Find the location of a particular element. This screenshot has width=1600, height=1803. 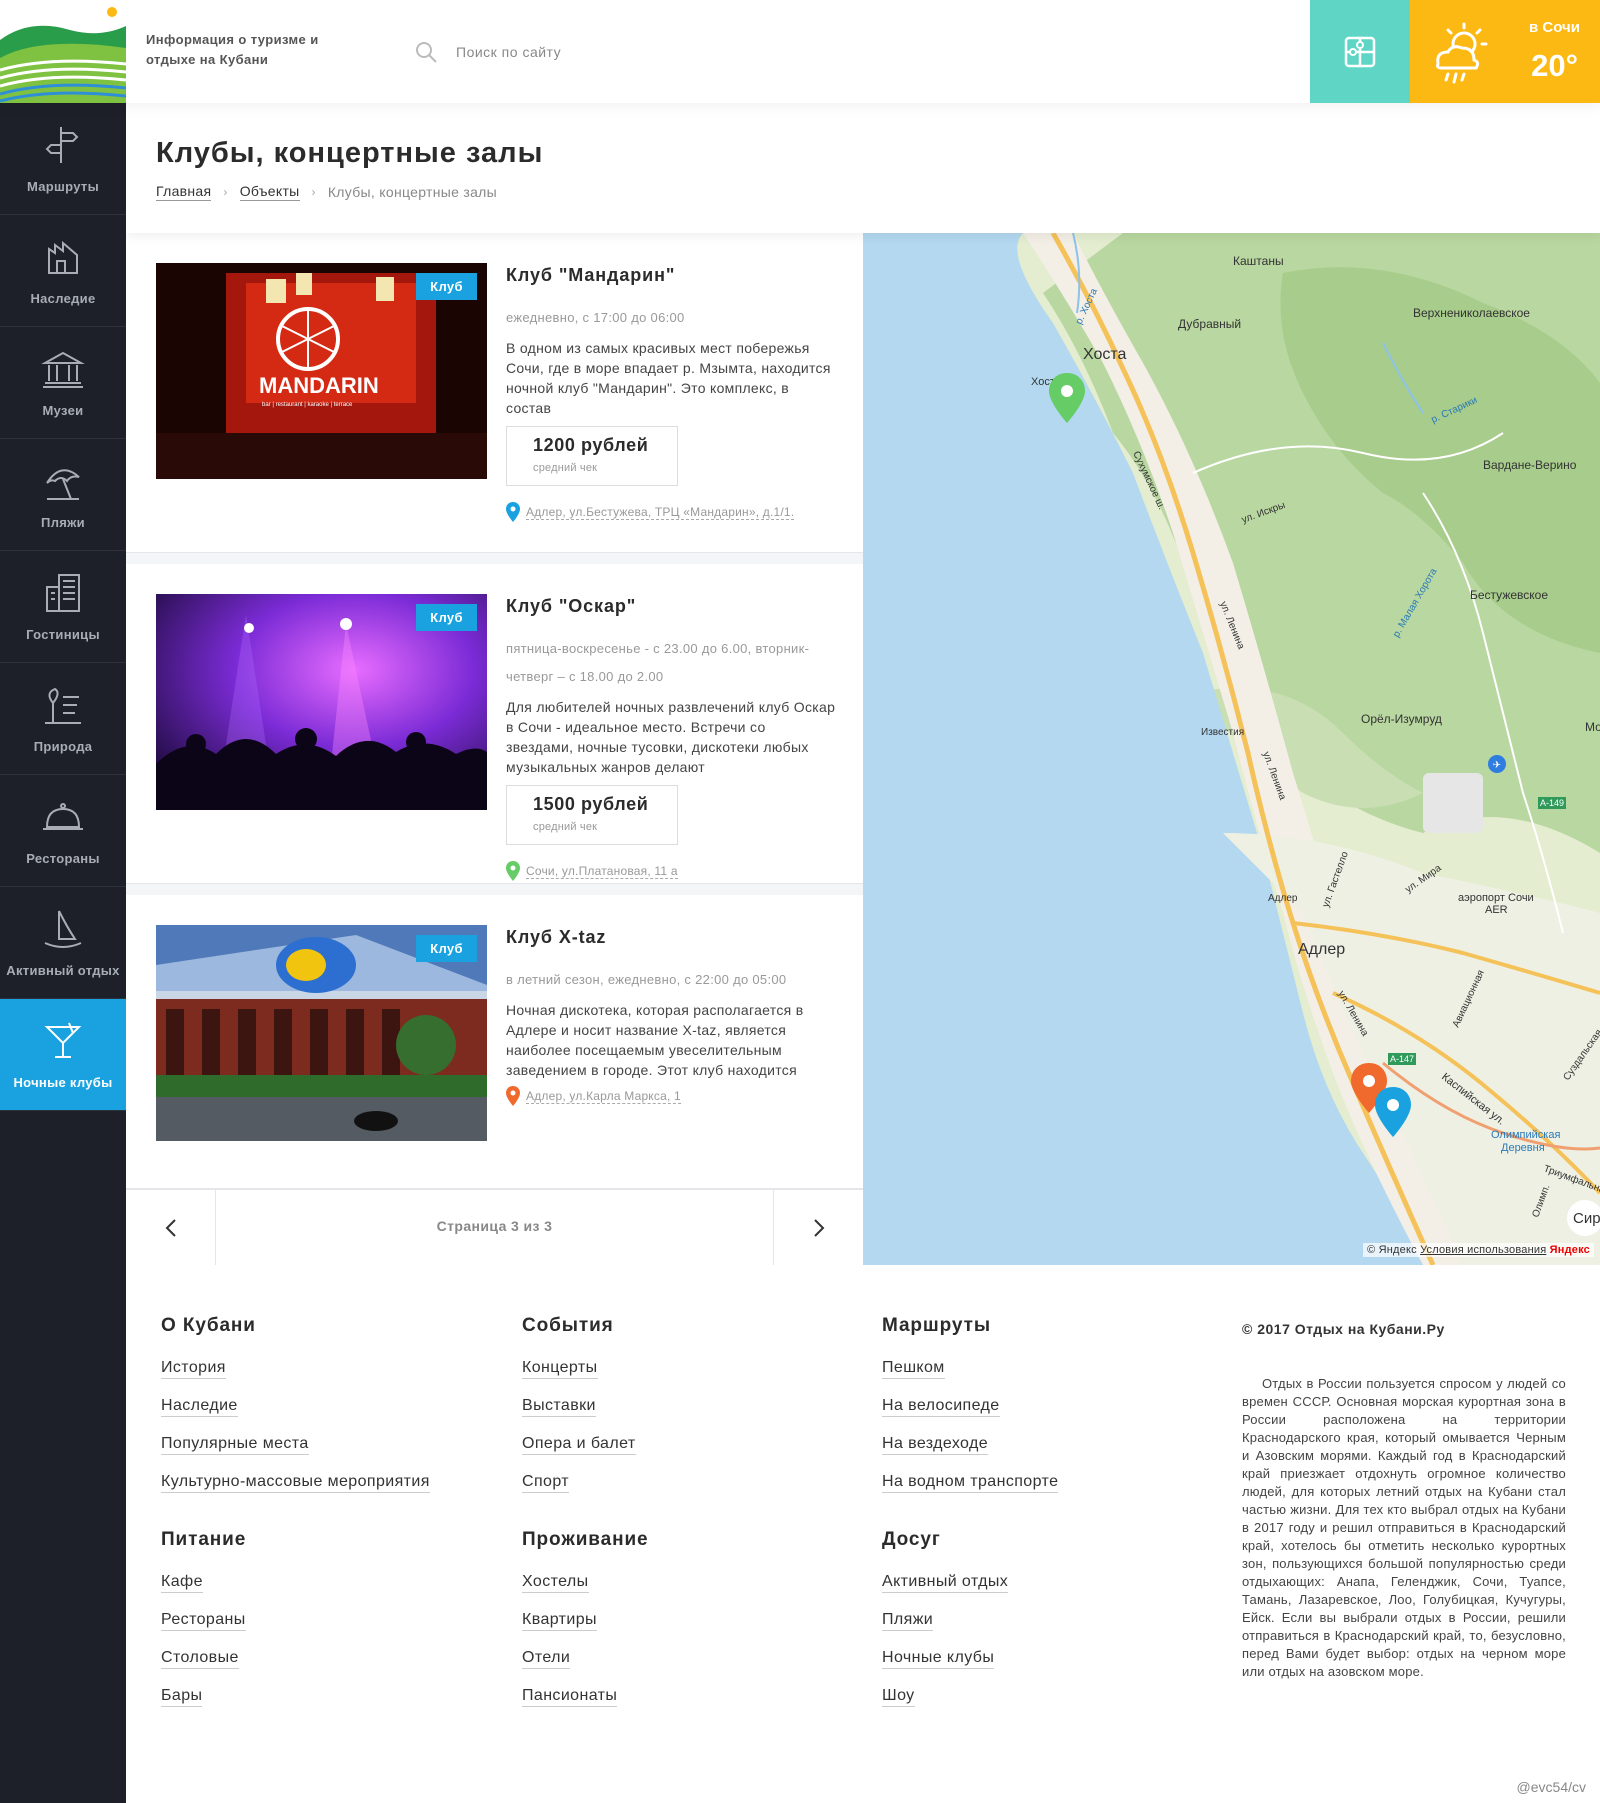

sidebar-item-heritage: Наследие is located at coordinates (63, 271).